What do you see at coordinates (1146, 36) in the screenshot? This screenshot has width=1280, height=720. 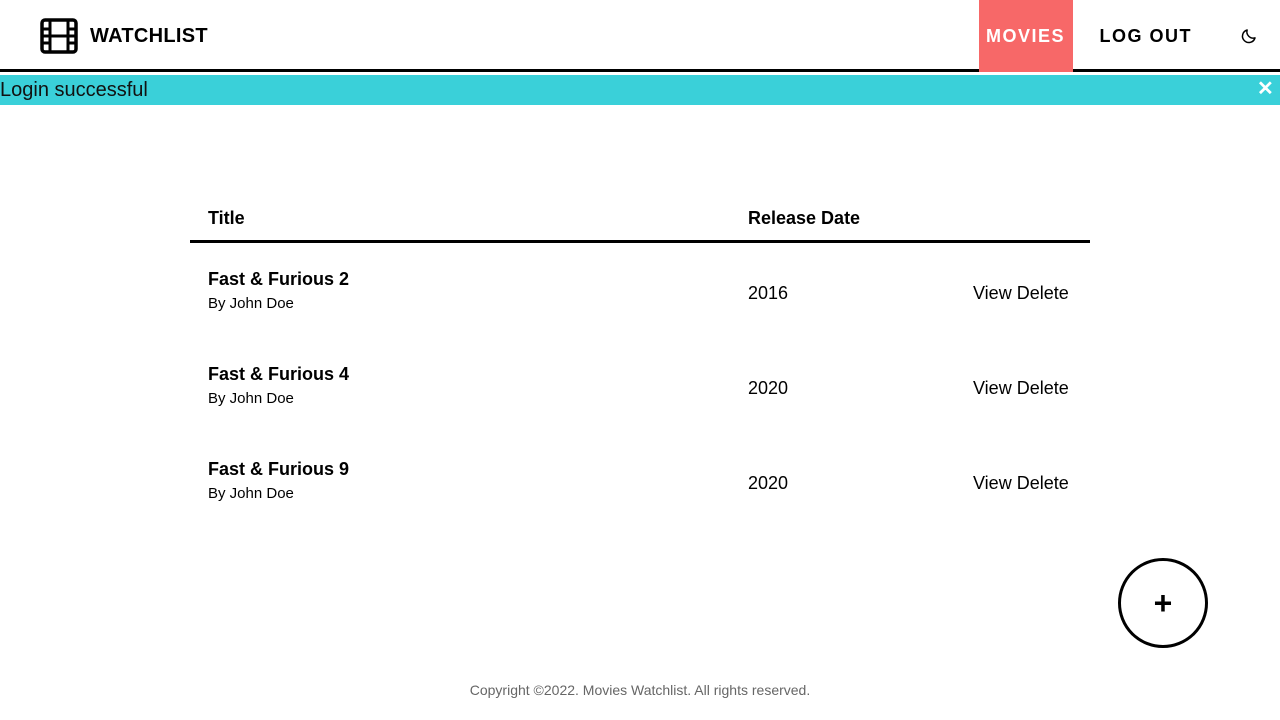 I see `logout-link: LOG OUT` at bounding box center [1146, 36].